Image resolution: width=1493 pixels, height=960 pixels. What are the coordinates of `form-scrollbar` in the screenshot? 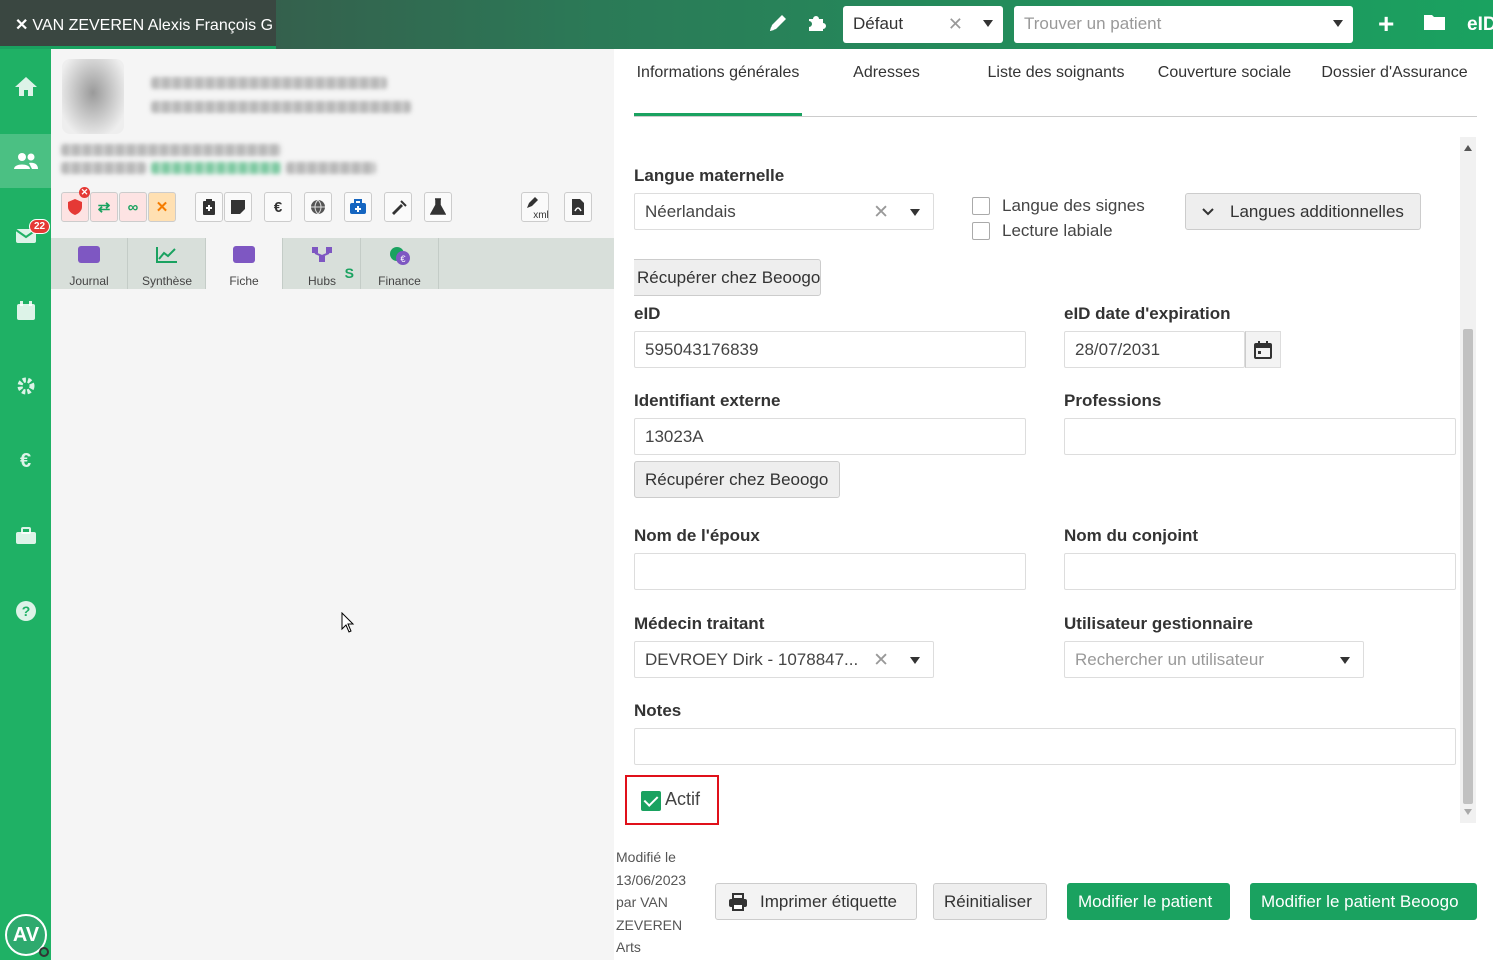 It's located at (1468, 480).